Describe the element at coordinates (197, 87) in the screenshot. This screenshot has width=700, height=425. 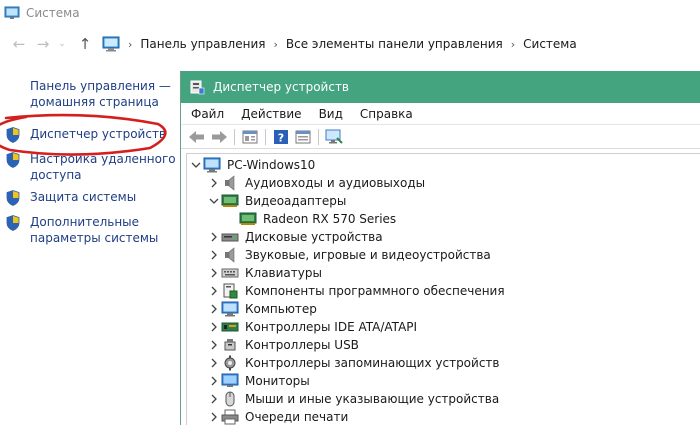
I see `device-manager-icon` at that location.